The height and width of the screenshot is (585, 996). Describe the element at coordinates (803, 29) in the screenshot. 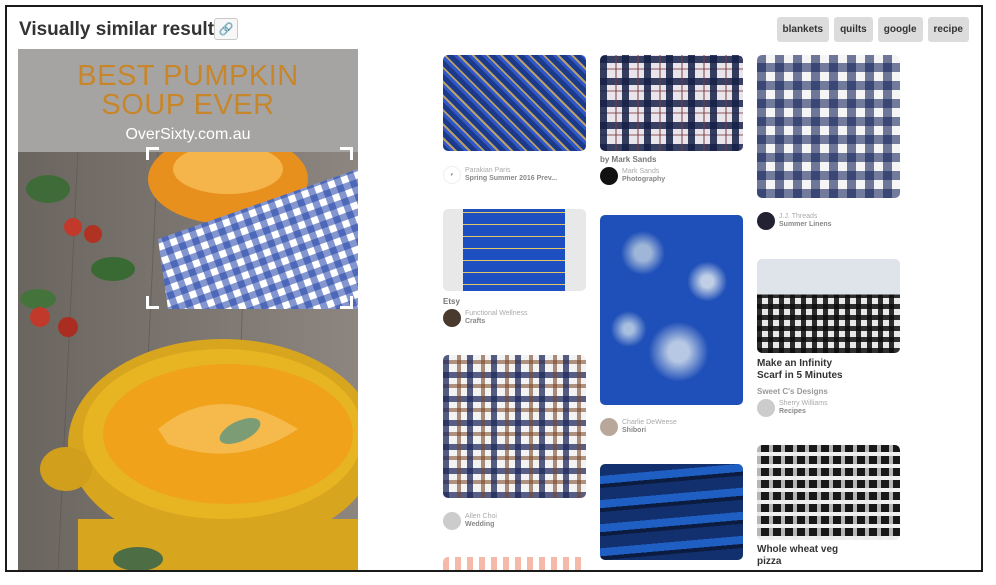

I see `tag-blankets: blankets` at that location.